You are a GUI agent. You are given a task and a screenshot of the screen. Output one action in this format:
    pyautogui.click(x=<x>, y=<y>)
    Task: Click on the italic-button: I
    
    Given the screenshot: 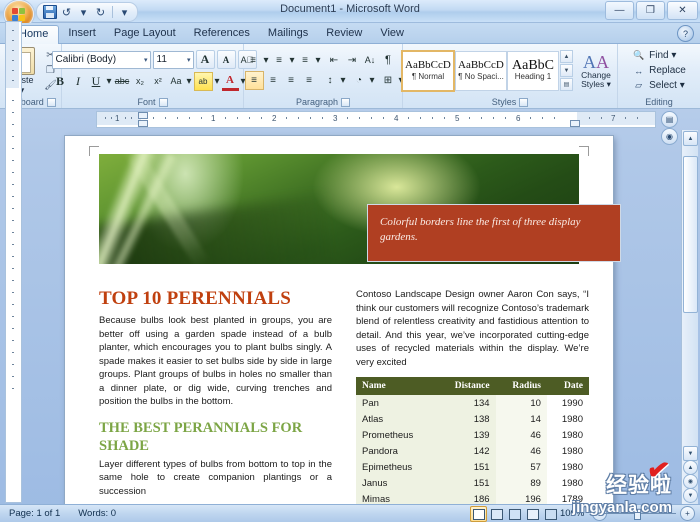 What is the action you would take?
    pyautogui.click(x=78, y=81)
    